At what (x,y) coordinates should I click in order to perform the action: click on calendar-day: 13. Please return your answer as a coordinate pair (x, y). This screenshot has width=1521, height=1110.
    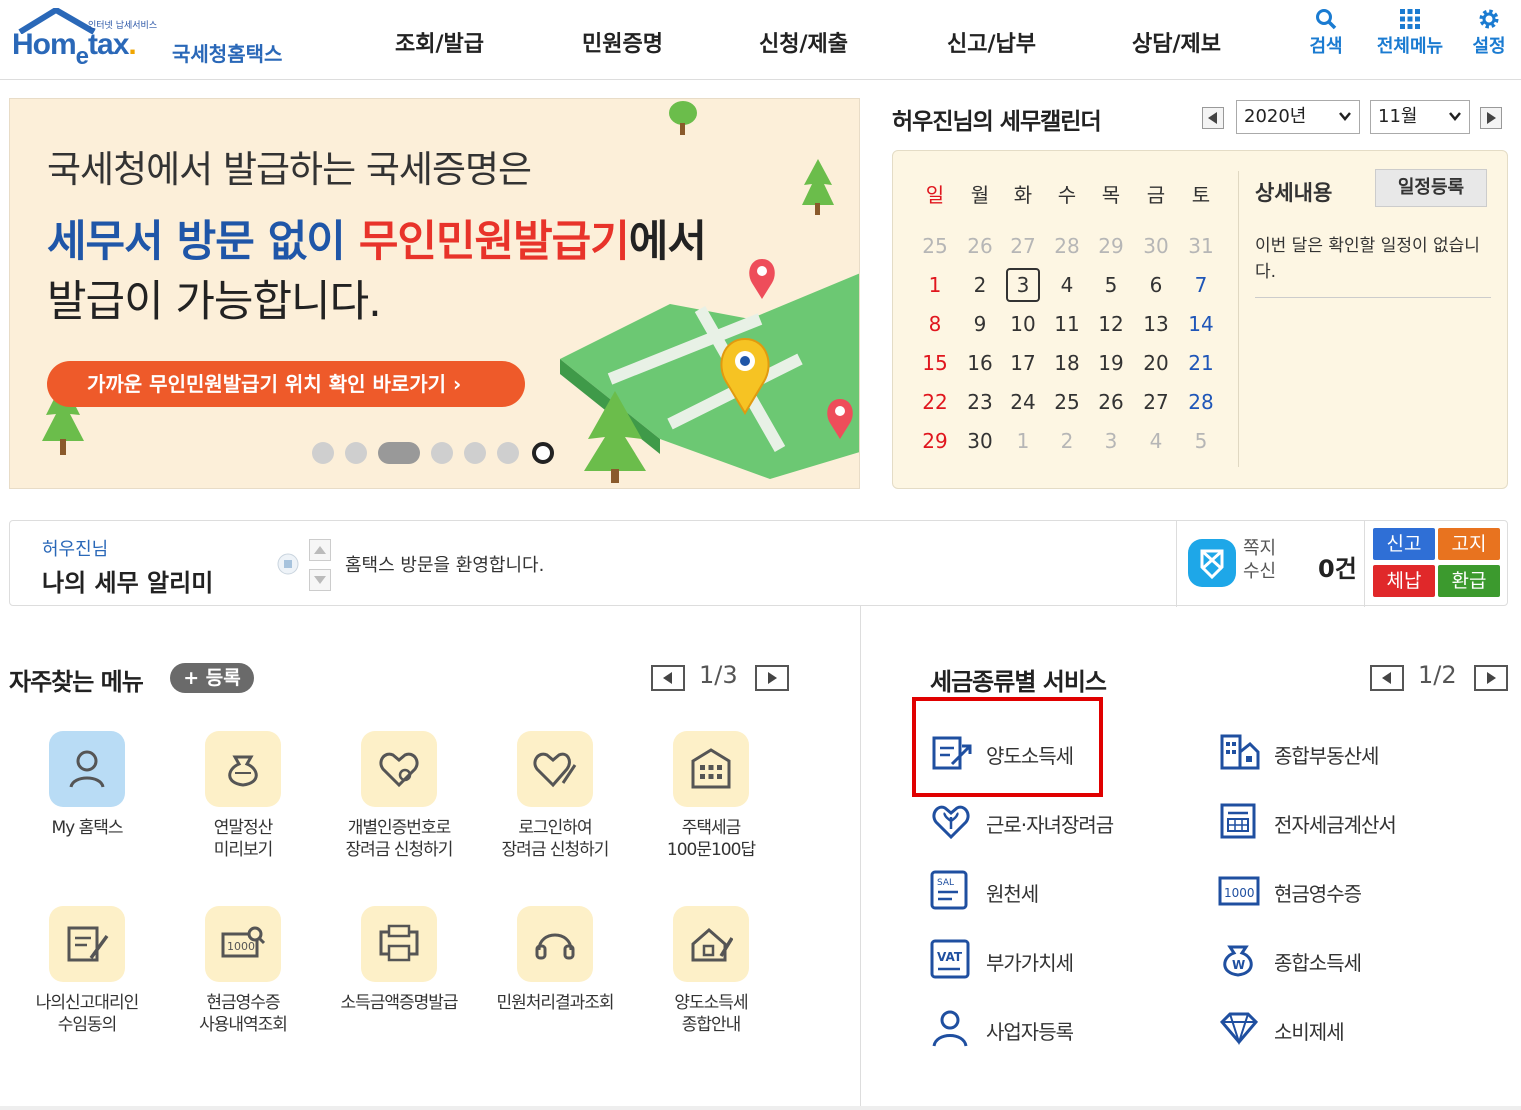
    Looking at the image, I should click on (1156, 324).